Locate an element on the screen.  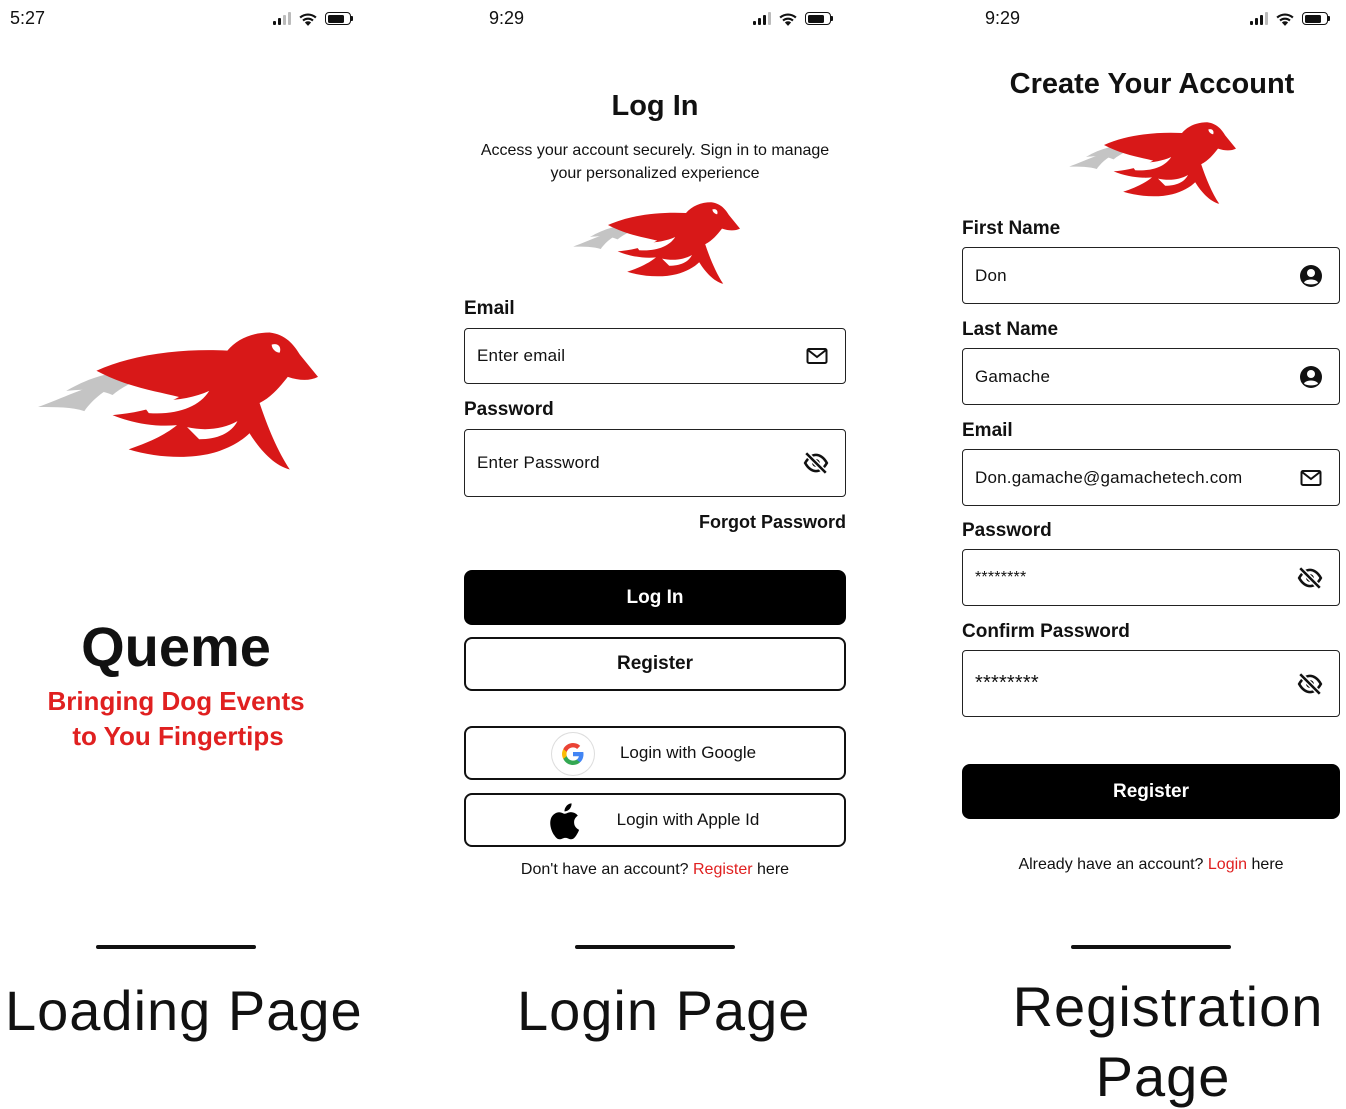
app-name: Queme is located at coordinates (176, 646).